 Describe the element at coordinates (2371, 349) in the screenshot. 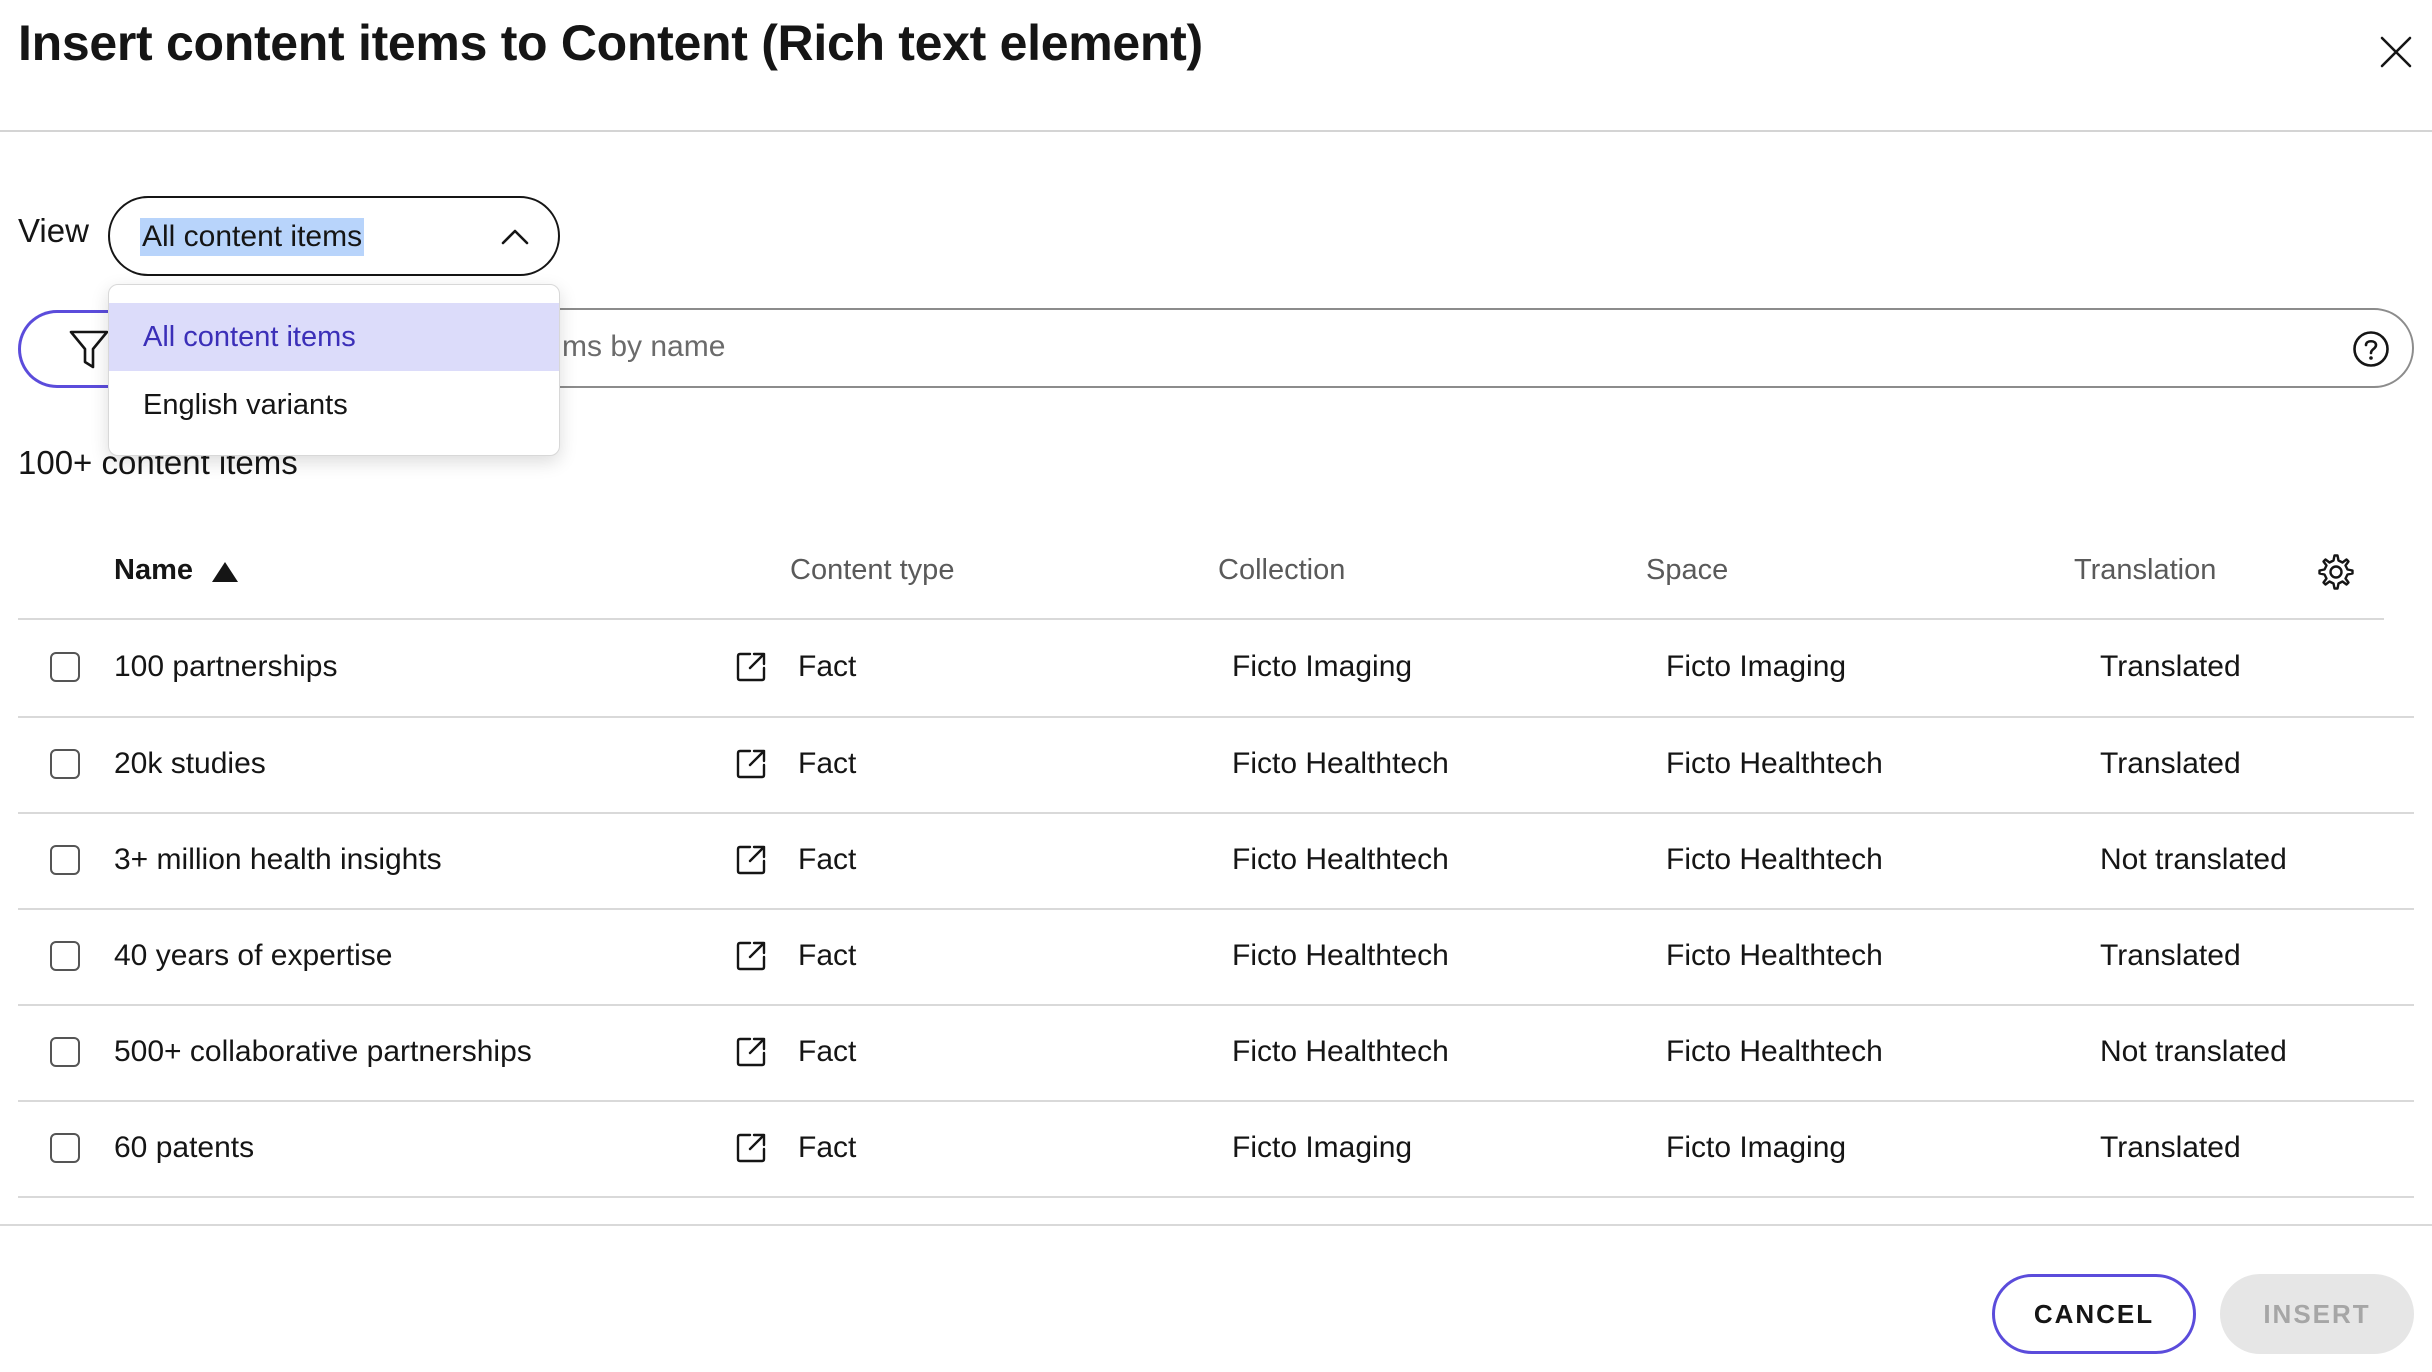

I see `help-icon` at that location.